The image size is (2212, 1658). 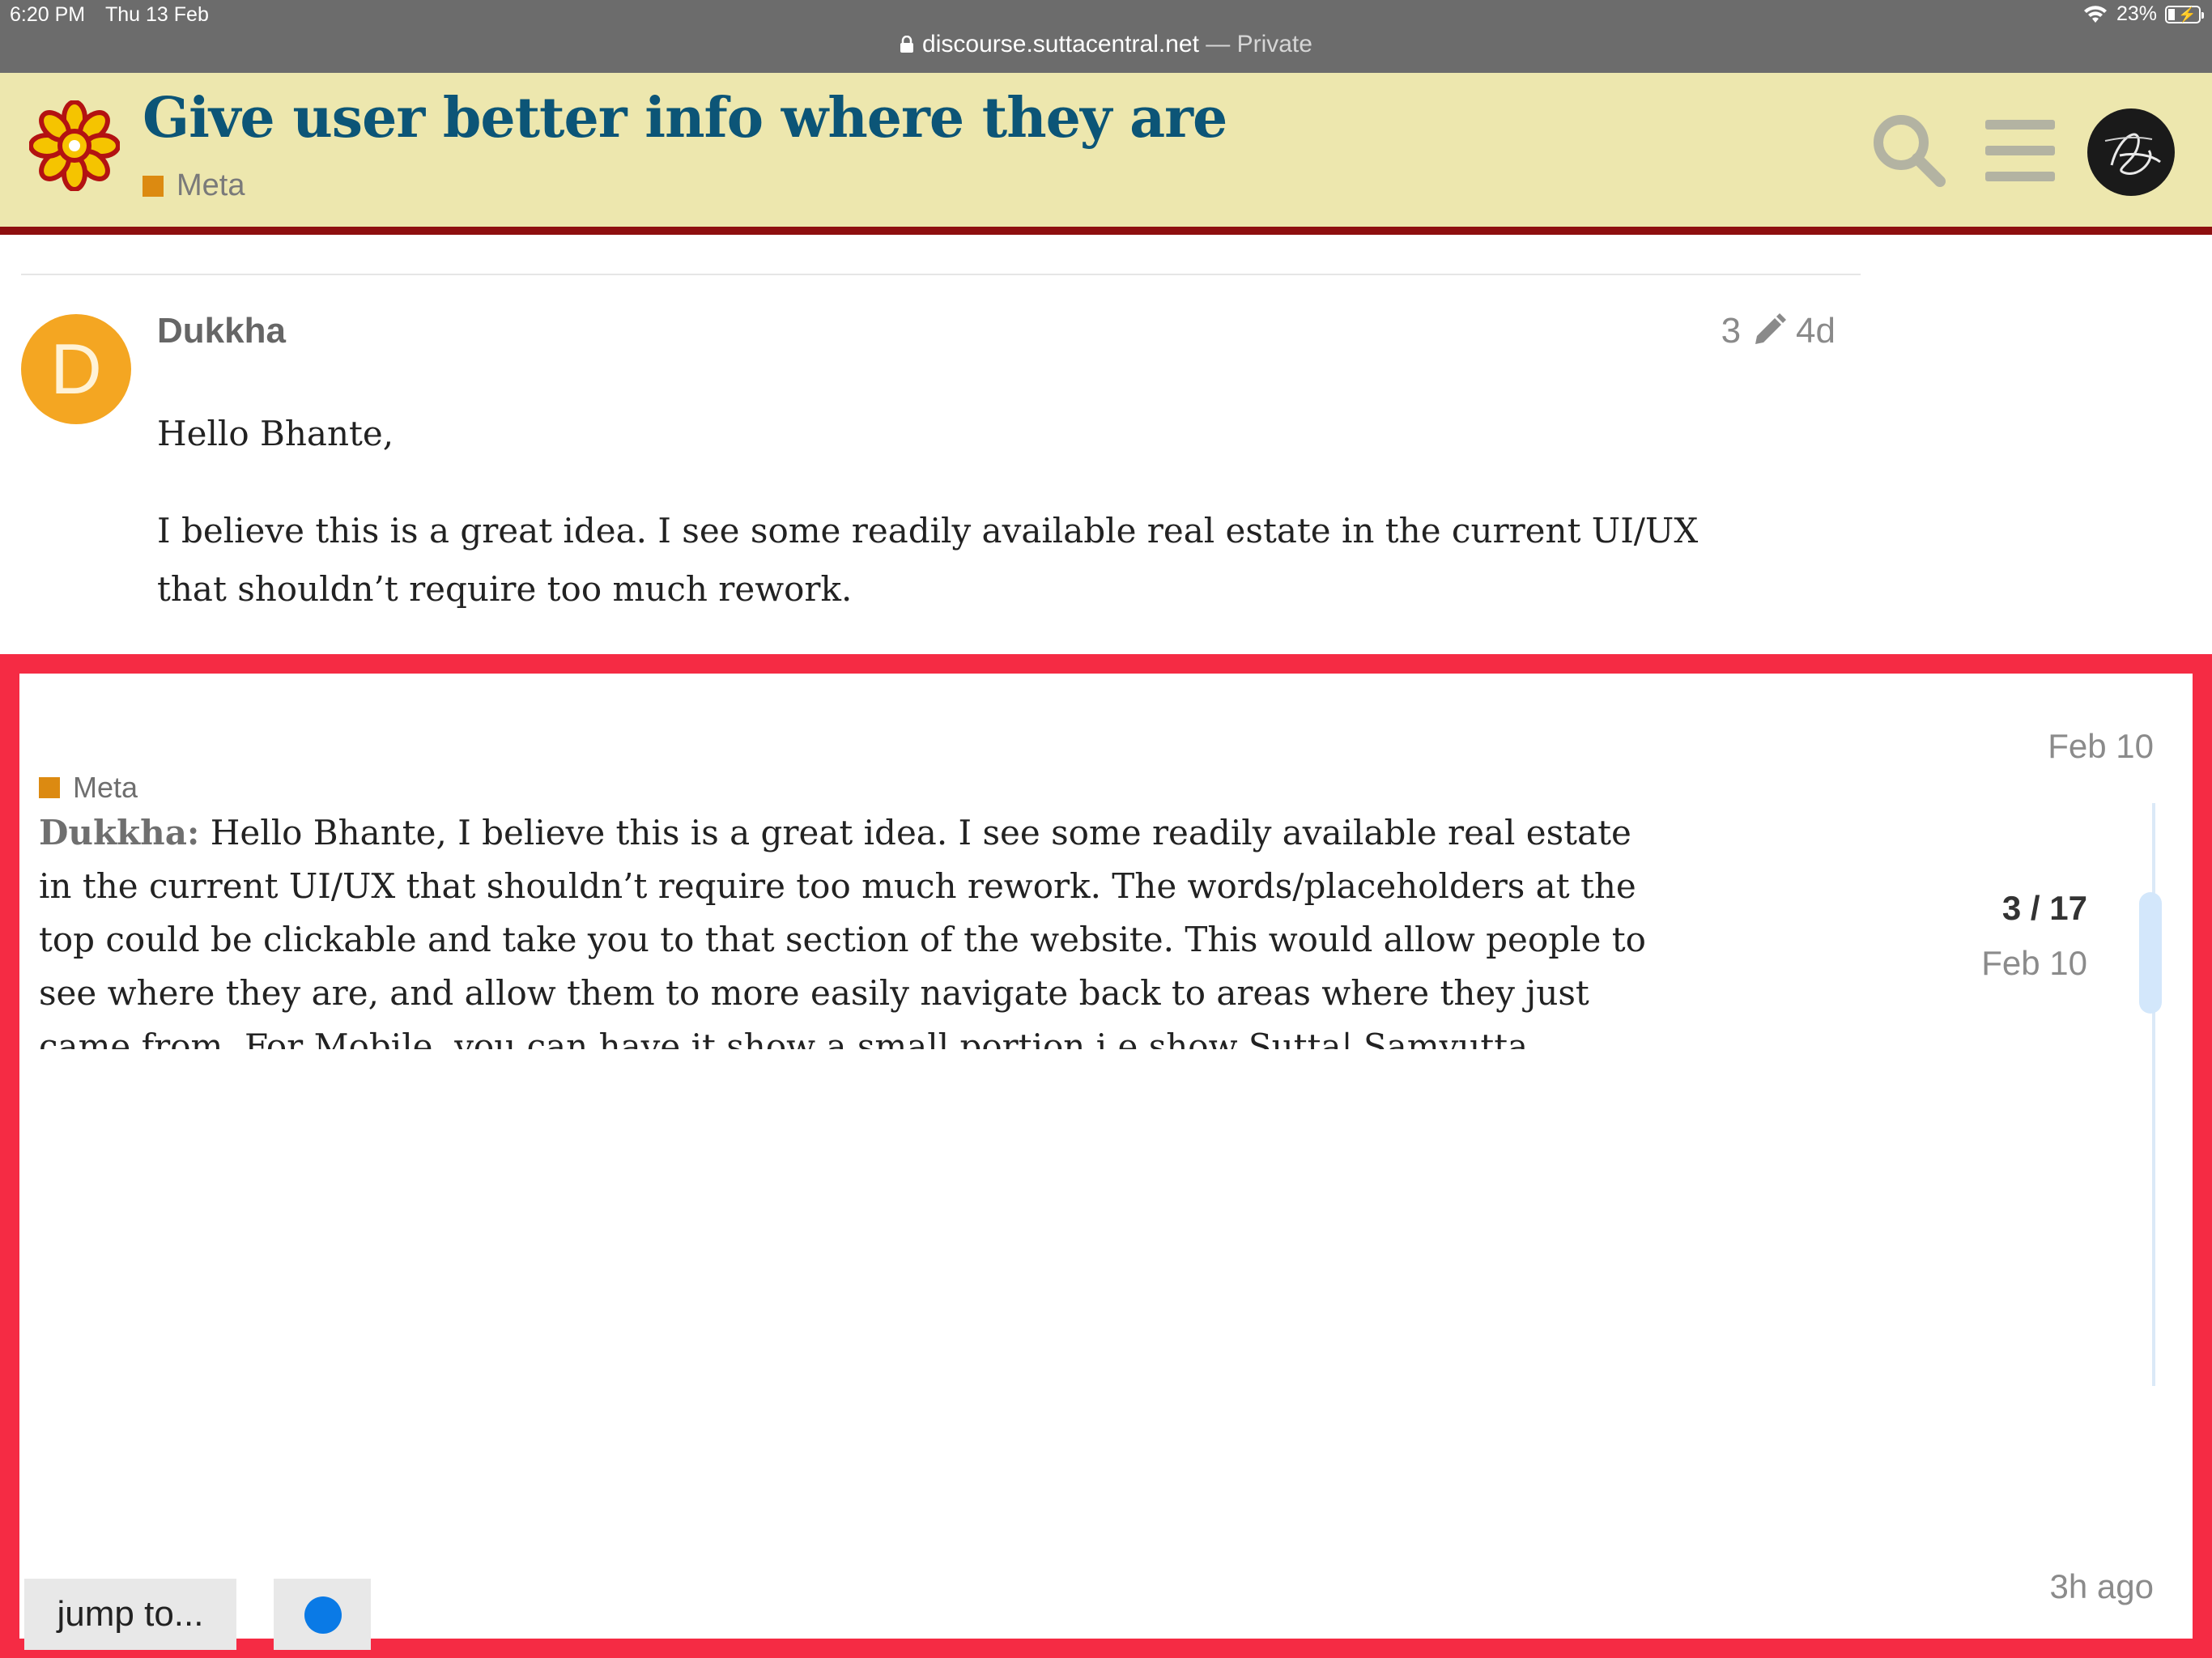 What do you see at coordinates (2101, 746) in the screenshot?
I see `timeline-start-date: Feb 10` at bounding box center [2101, 746].